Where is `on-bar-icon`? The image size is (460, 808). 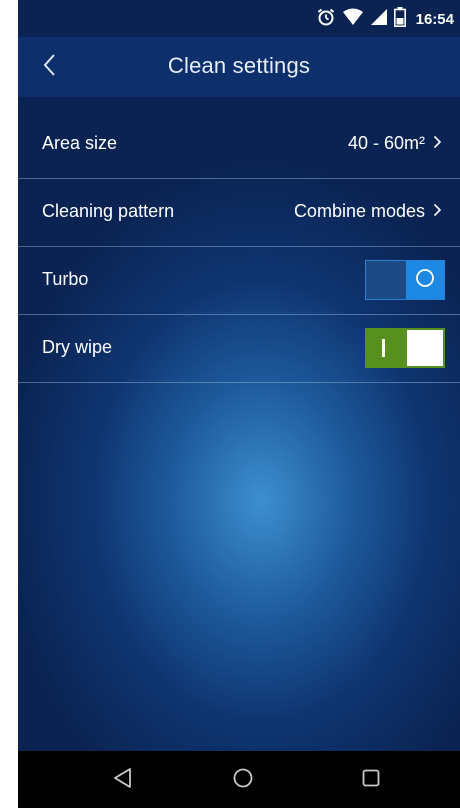
on-bar-icon is located at coordinates (383, 348).